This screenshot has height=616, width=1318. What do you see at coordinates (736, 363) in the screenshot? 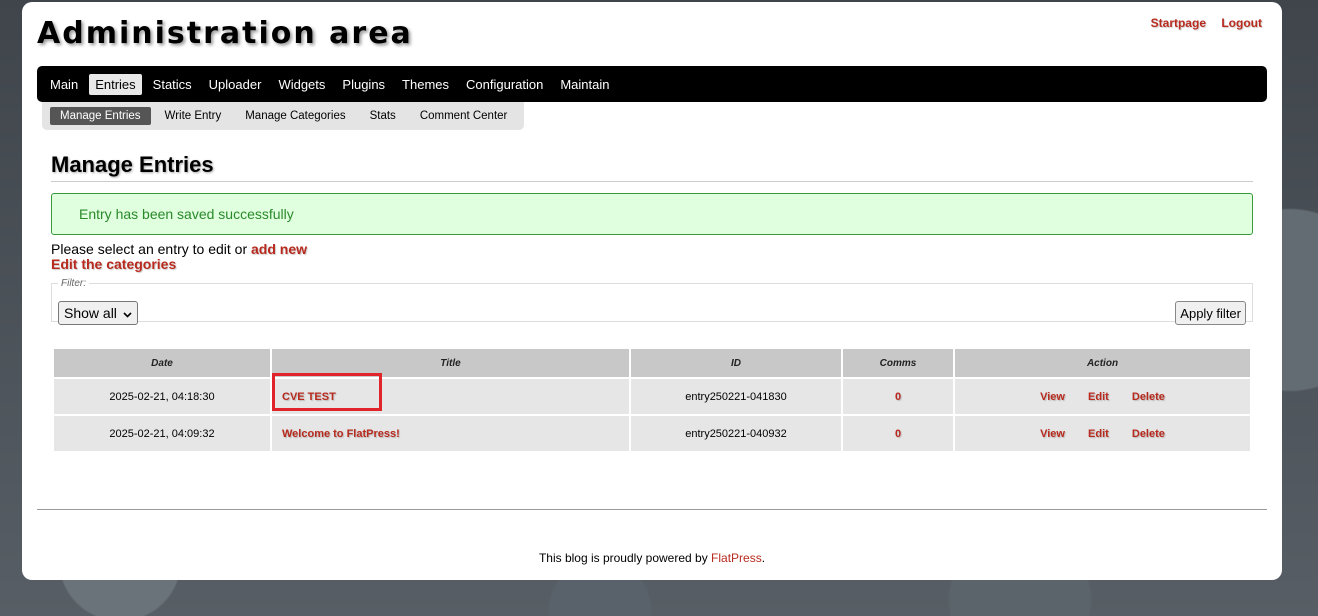
I see `column-header-id: ID` at bounding box center [736, 363].